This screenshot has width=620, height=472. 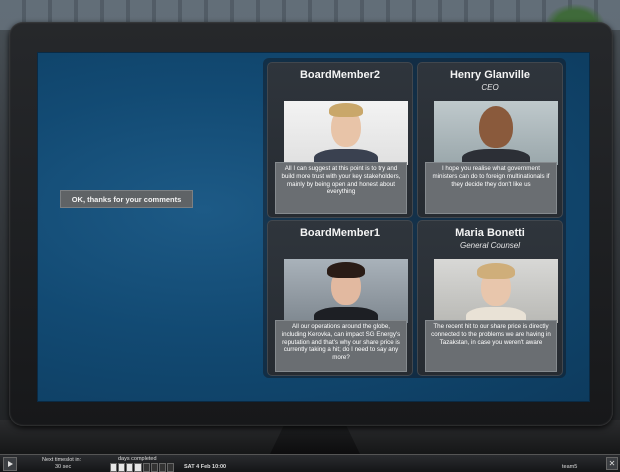 I want to click on days-progress-bar, so click(x=142, y=467).